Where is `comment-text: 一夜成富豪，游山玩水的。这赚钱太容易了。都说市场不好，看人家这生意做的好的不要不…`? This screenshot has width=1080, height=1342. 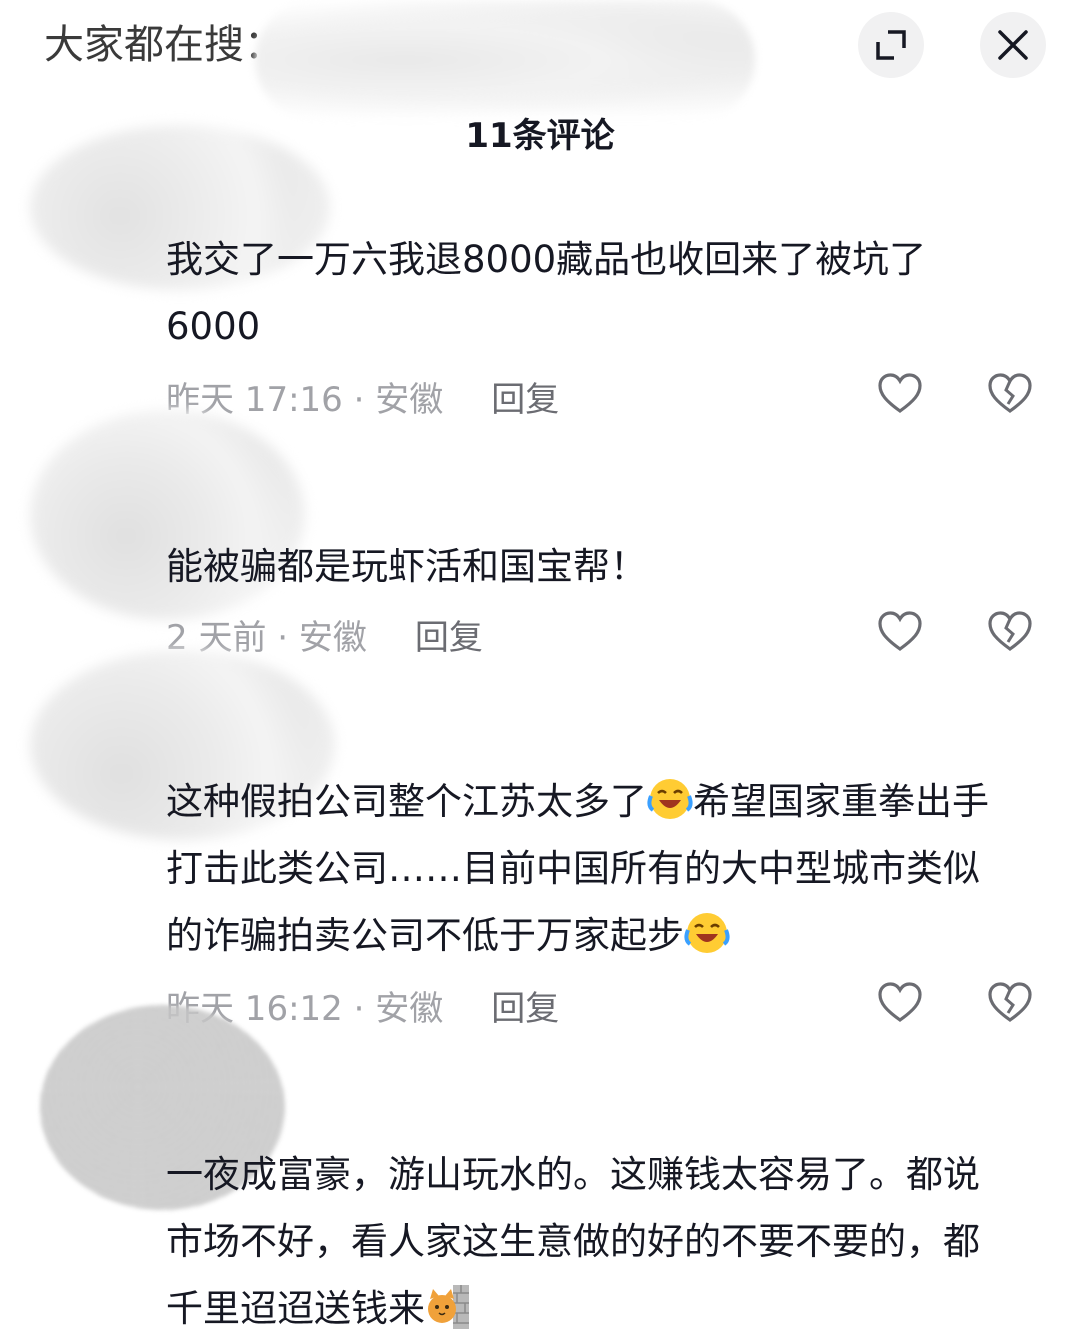 comment-text: 一夜成富豪，游山玩水的。这赚钱太容易了。都说市场不好，看人家这生意做的好的不要不… is located at coordinates (591, 1241).